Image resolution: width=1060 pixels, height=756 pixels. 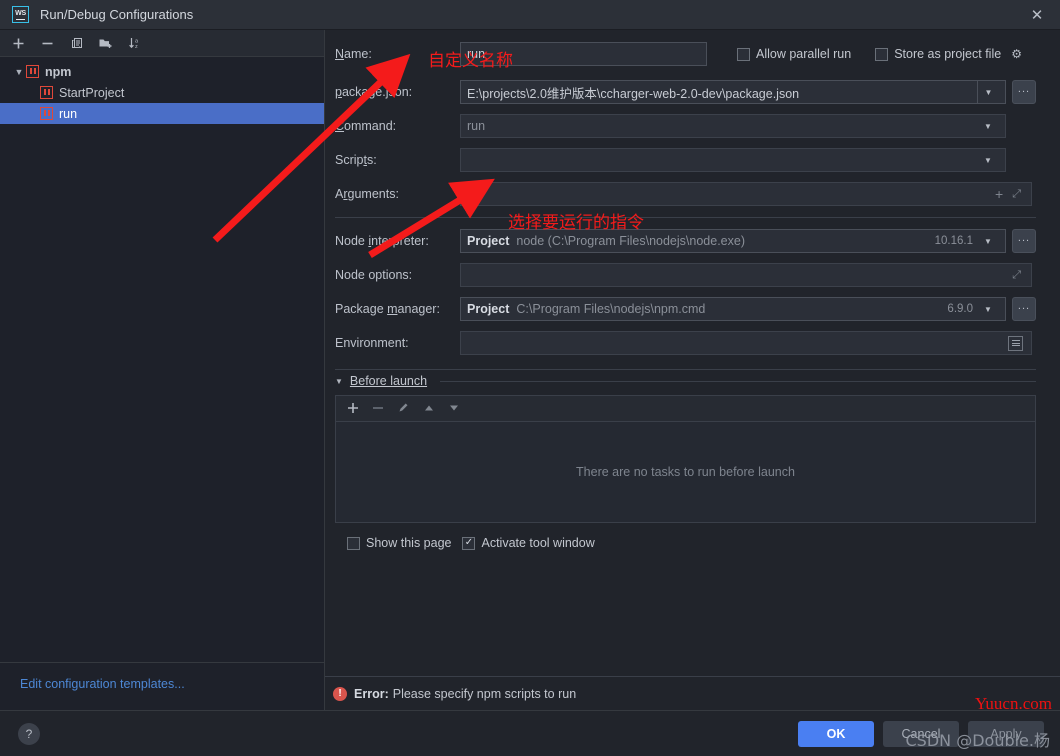 What do you see at coordinates (371, 693) in the screenshot?
I see `error-prefix: Error:` at bounding box center [371, 693].